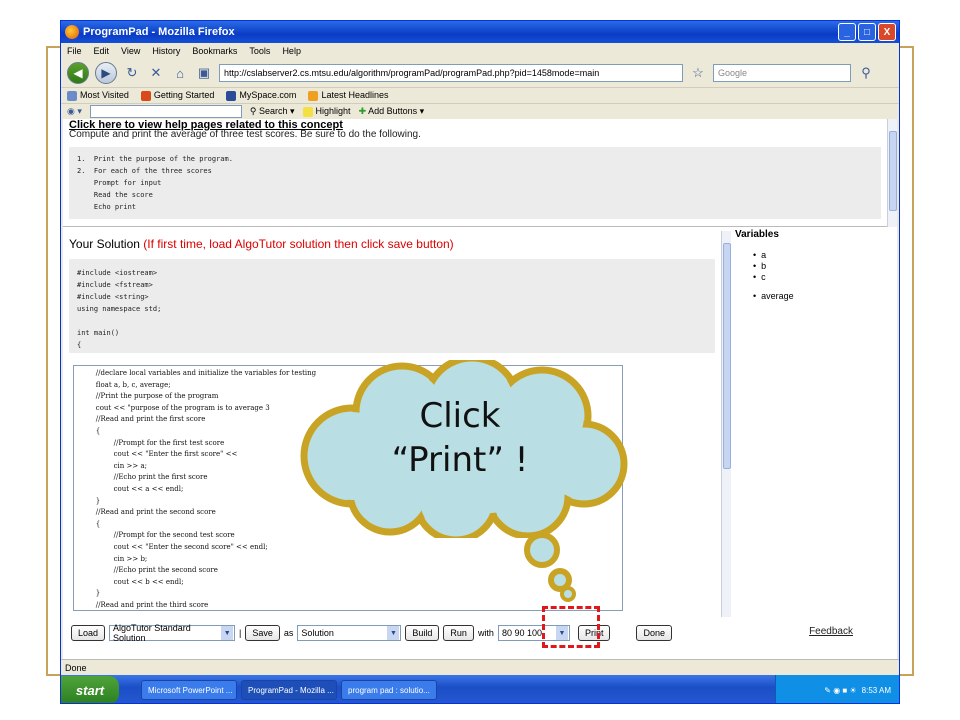  I want to click on search-input: Google, so click(782, 73).